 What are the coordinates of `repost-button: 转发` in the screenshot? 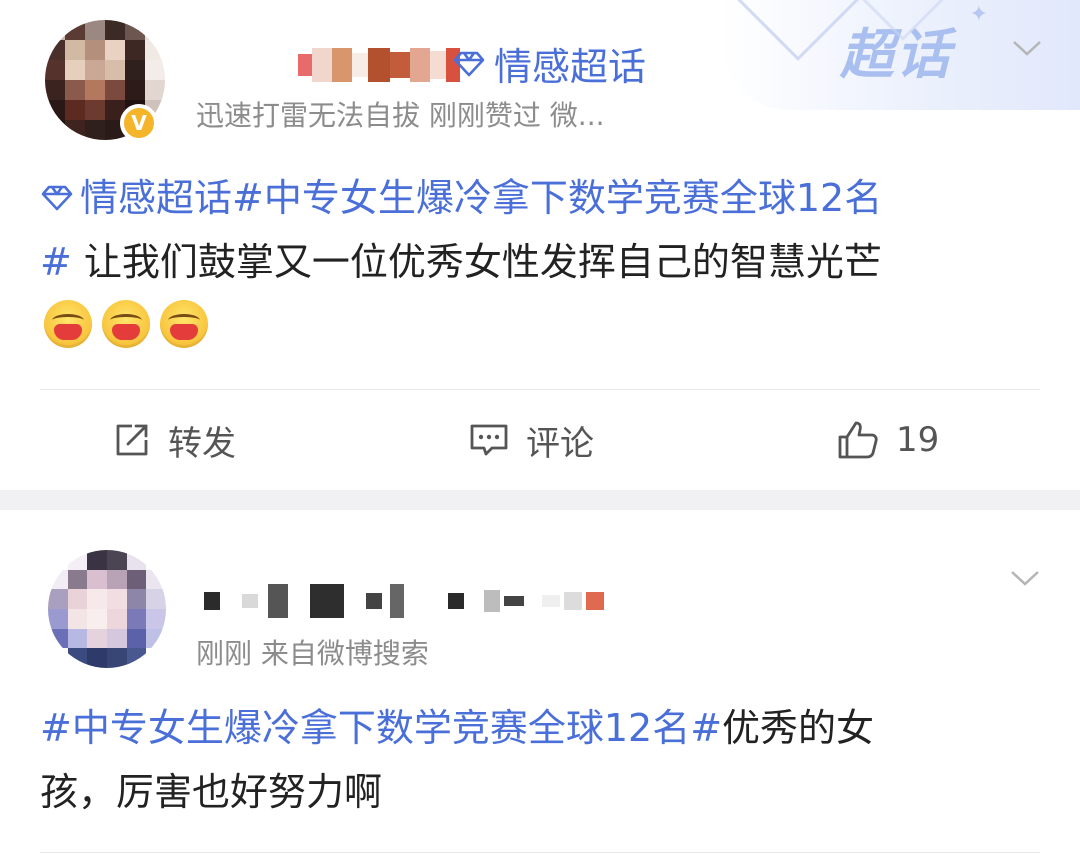 It's located at (174, 440).